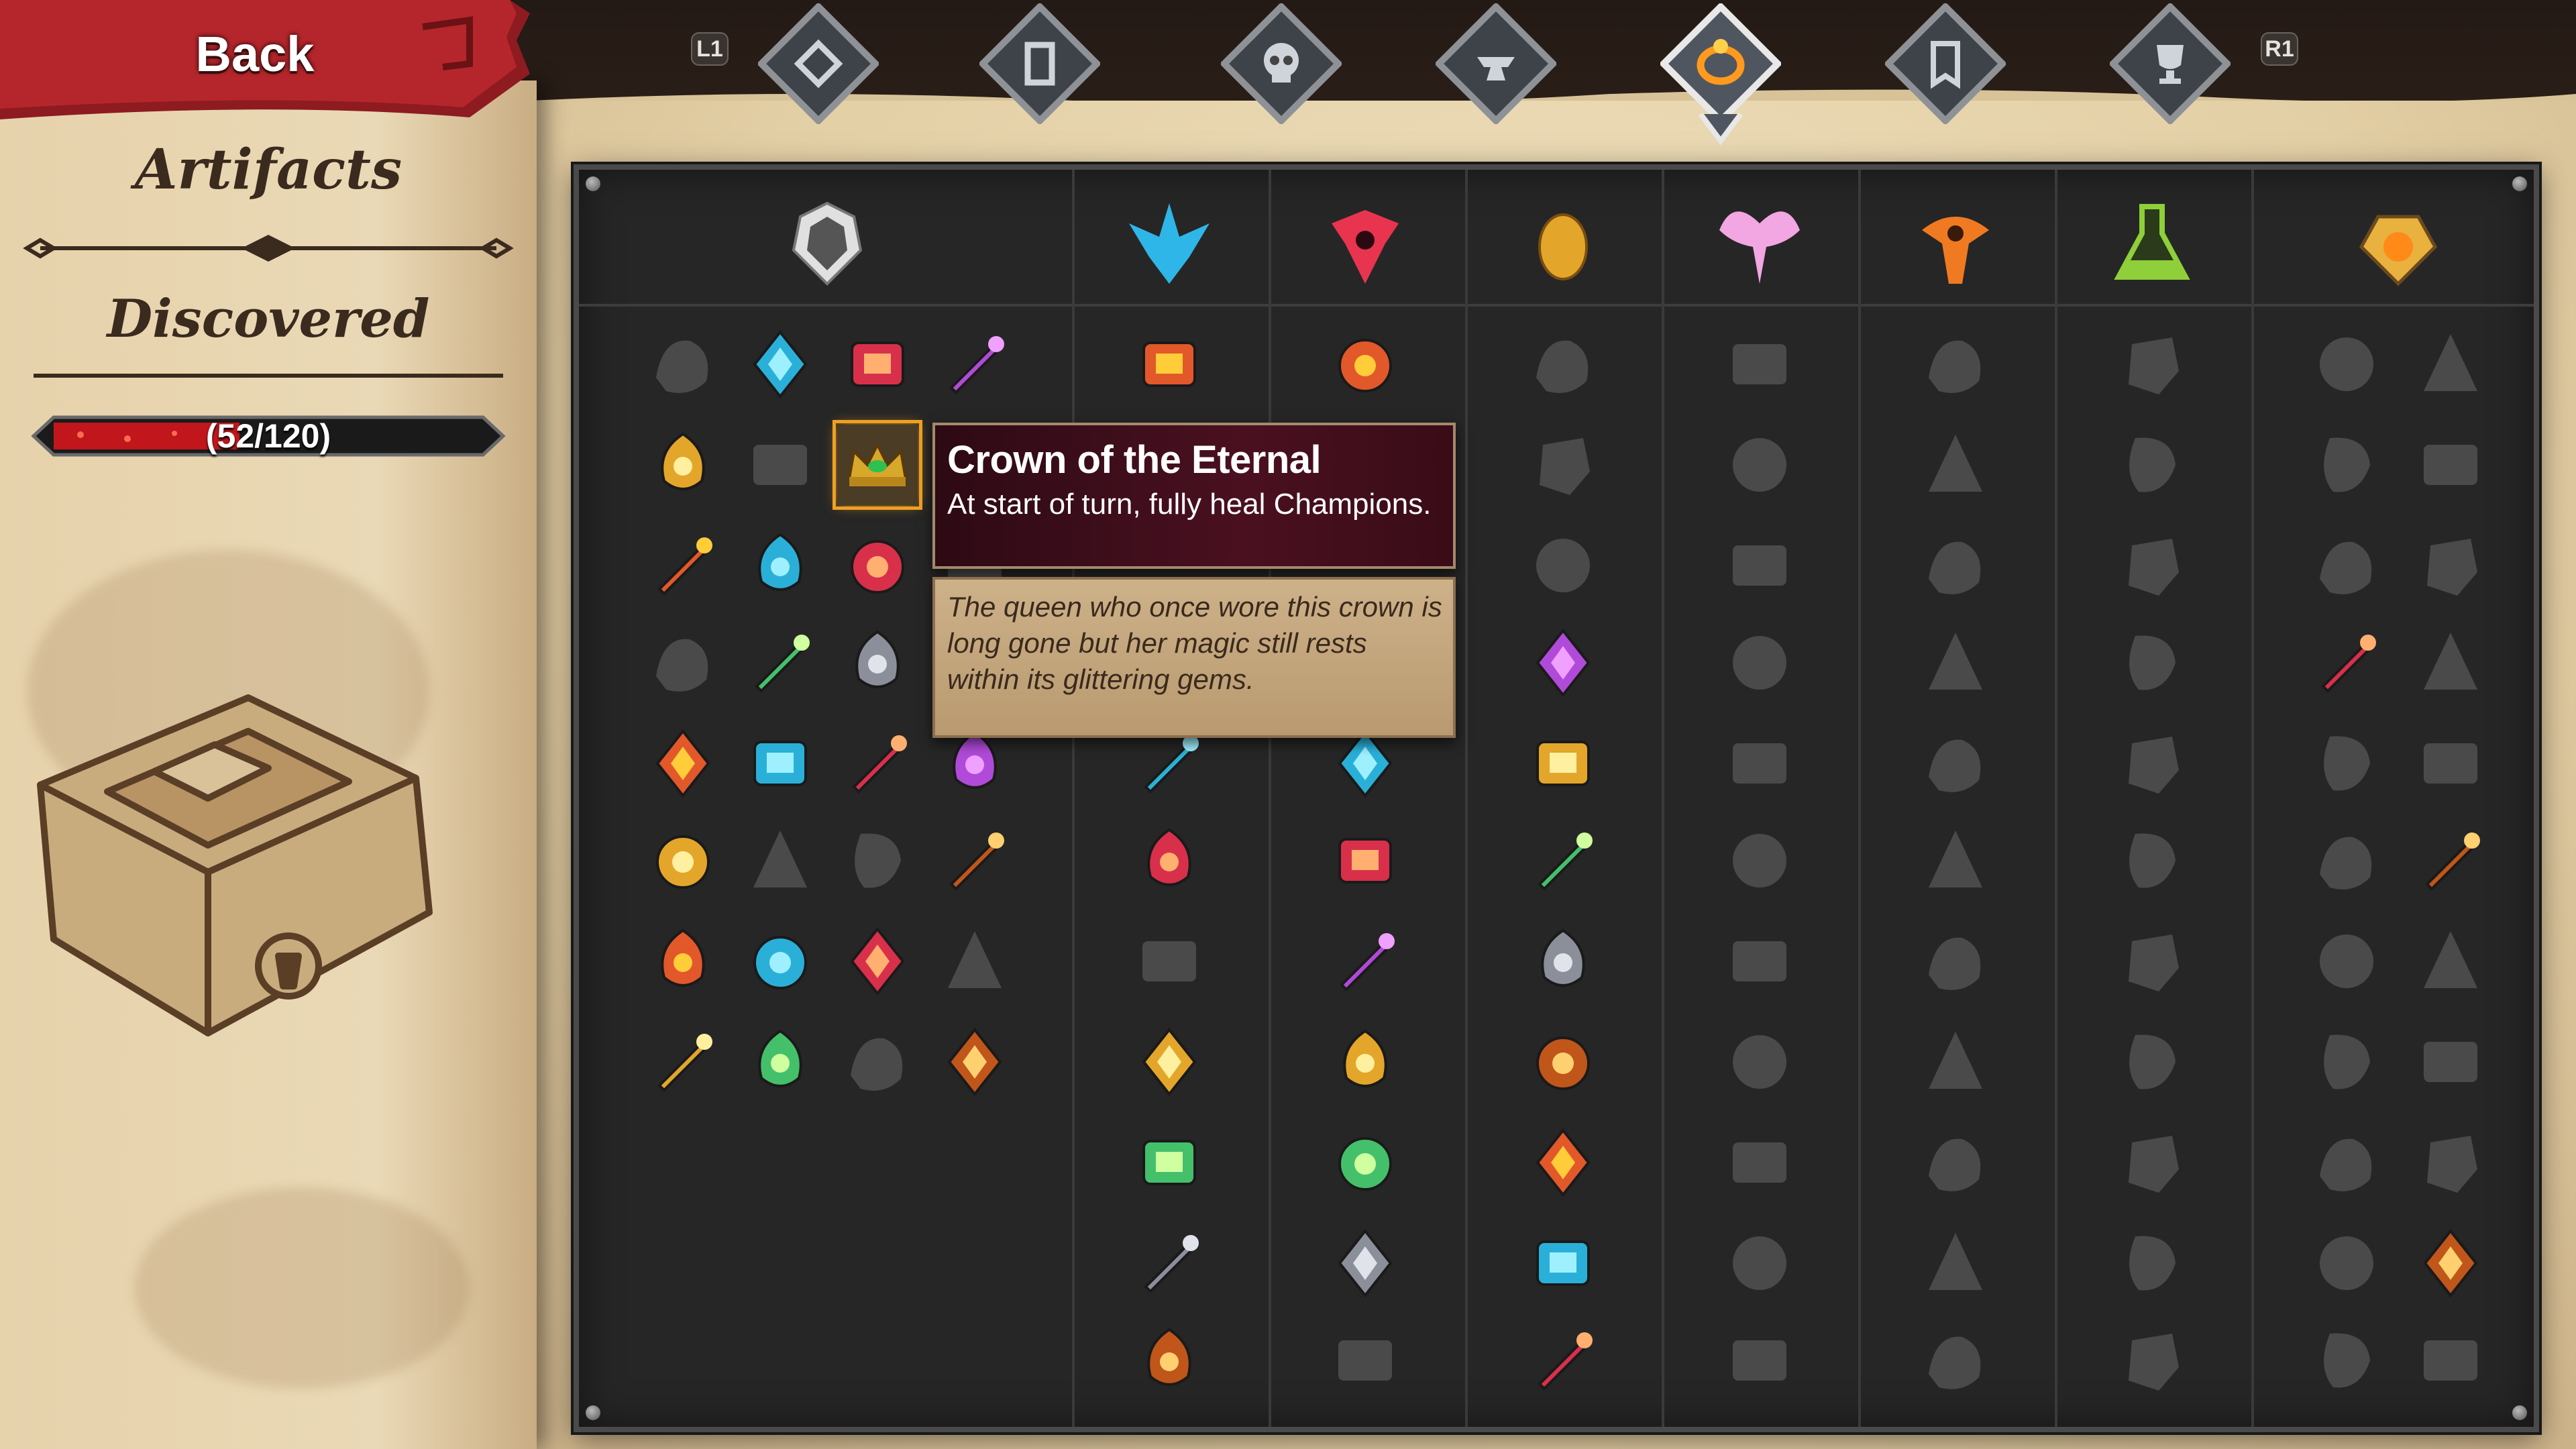 This screenshot has height=1449, width=2576. I want to click on selected-artifact-crown, so click(877, 465).